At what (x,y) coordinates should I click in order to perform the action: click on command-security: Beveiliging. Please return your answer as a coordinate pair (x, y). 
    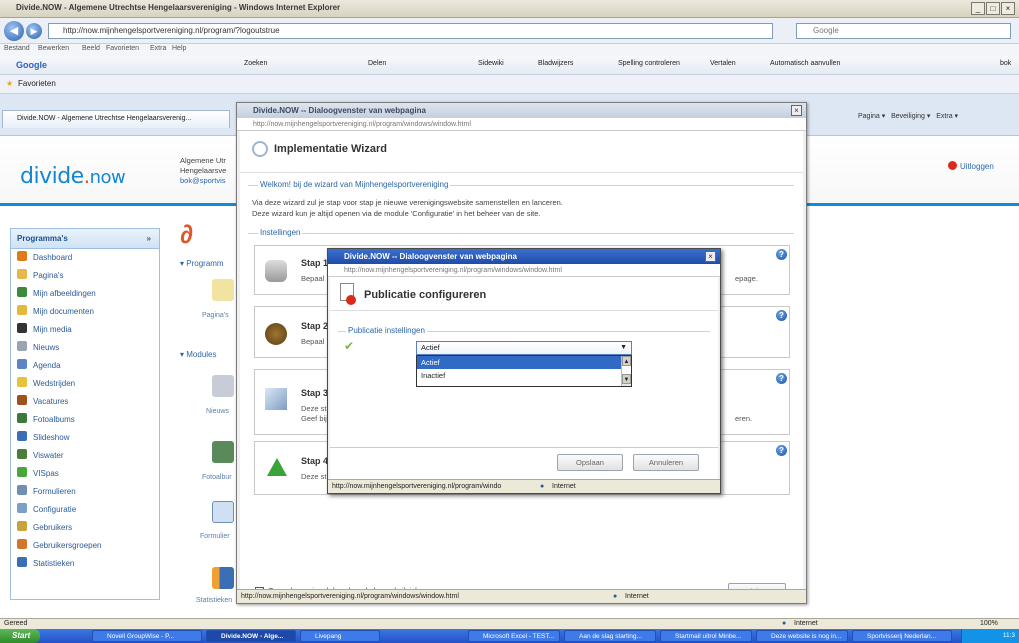
    Looking at the image, I should click on (908, 116).